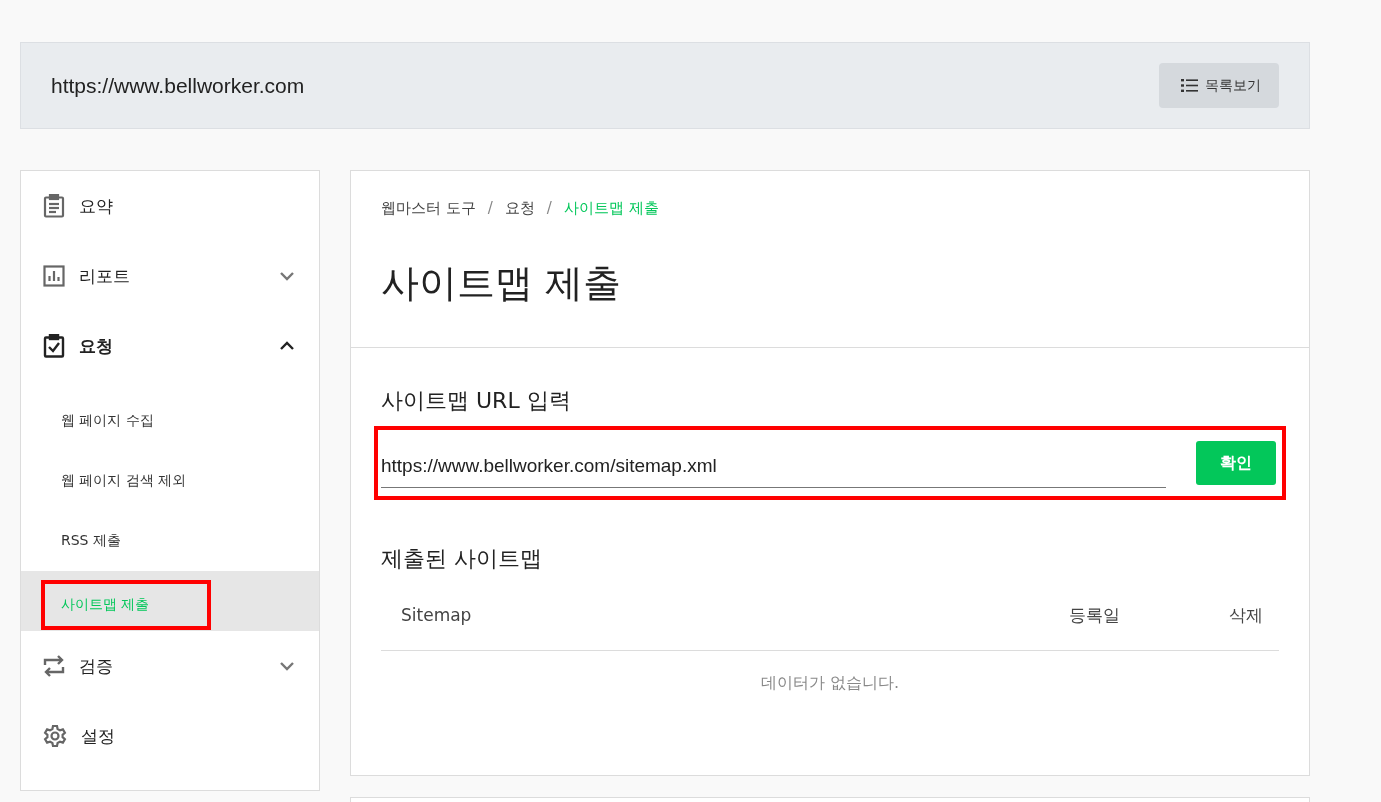 The height and width of the screenshot is (802, 1381). Describe the element at coordinates (502, 283) in the screenshot. I see `page-title: 사이트맵 제출` at that location.